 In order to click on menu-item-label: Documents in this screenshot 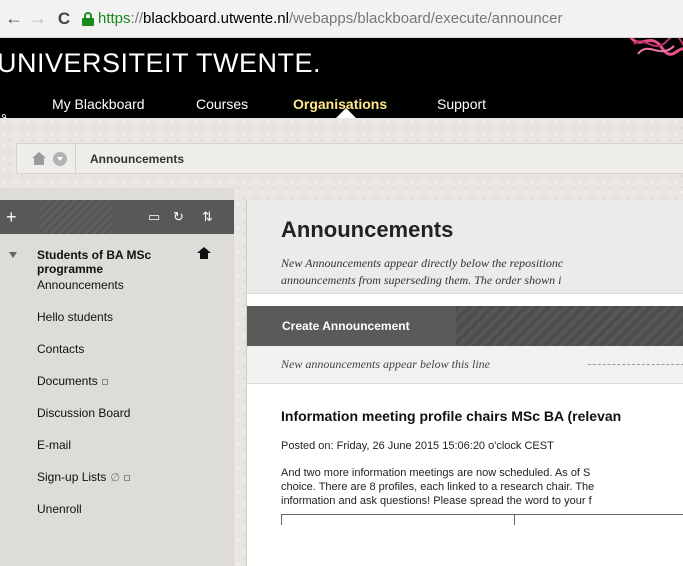, I will do `click(67, 381)`.